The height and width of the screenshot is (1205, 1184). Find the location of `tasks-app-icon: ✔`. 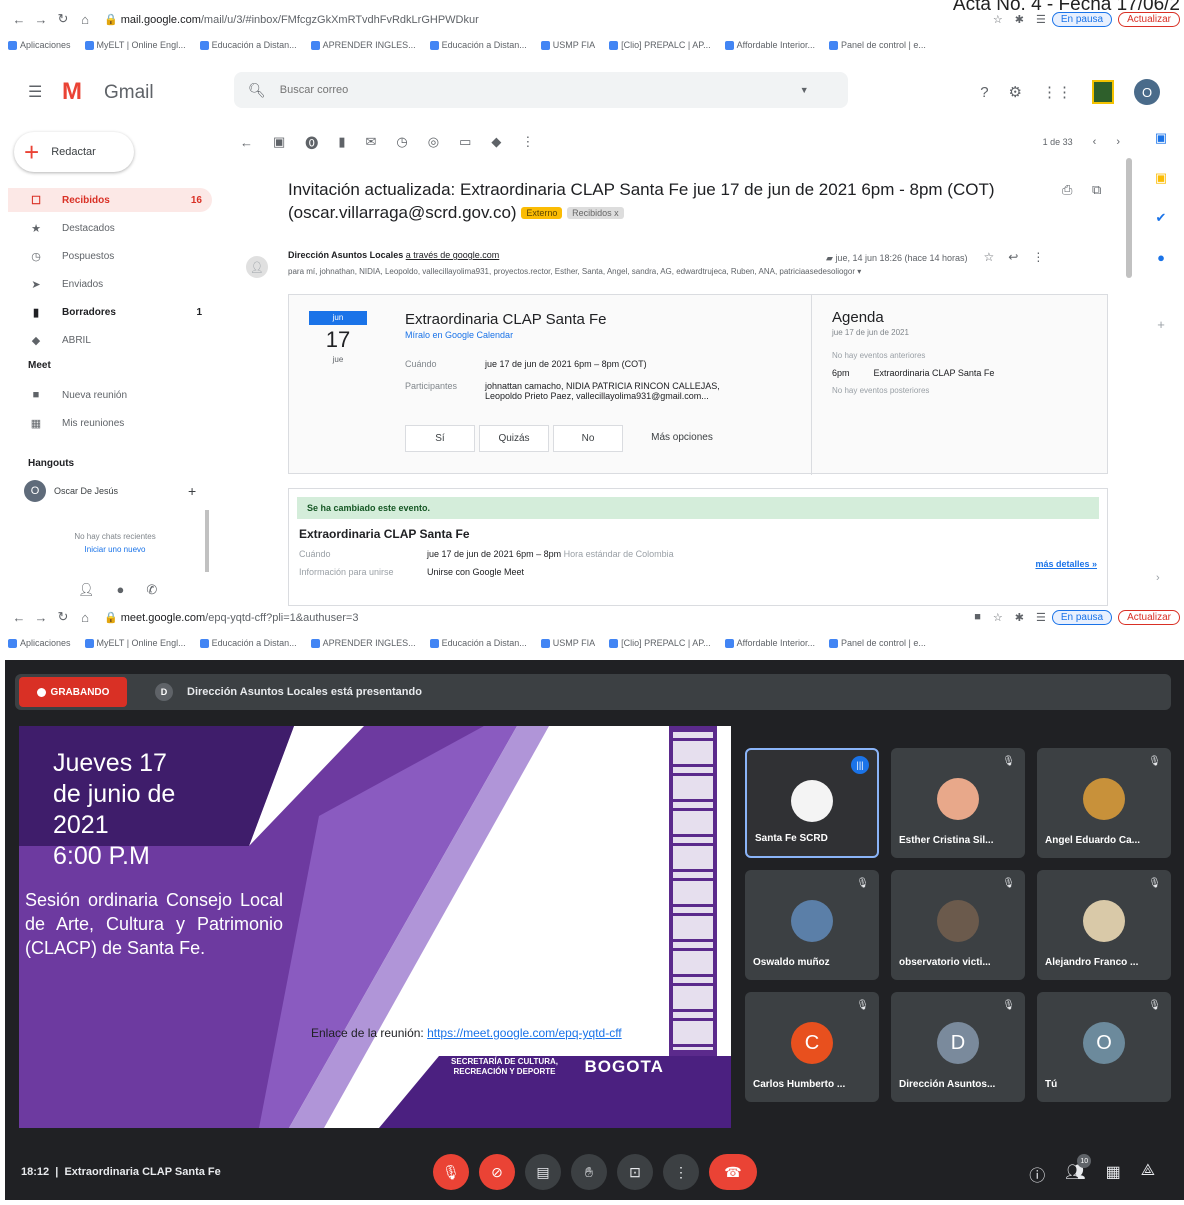

tasks-app-icon: ✔ is located at coordinates (1161, 218).